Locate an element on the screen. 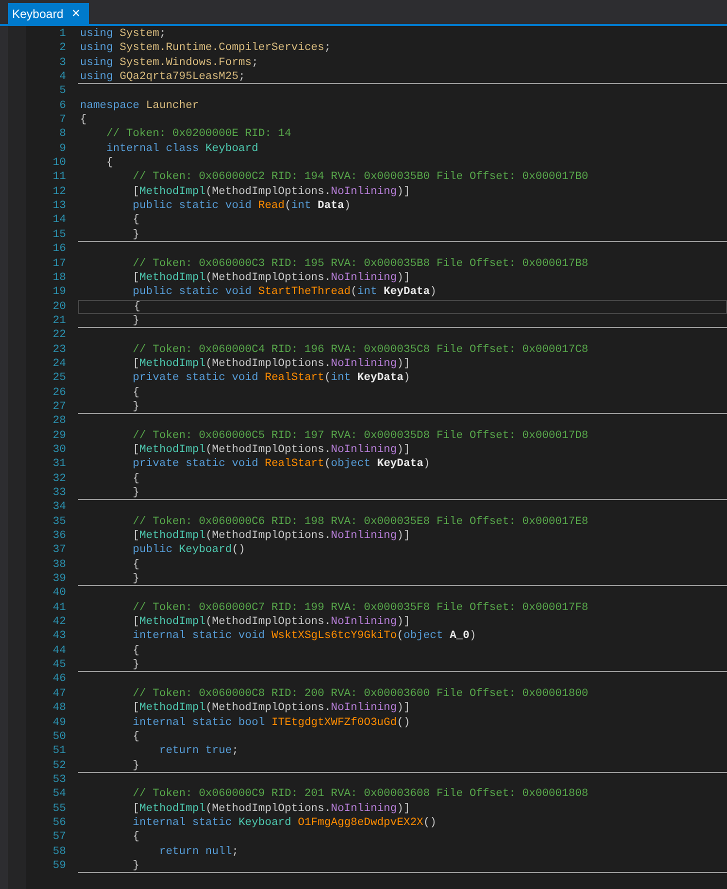 This screenshot has width=727, height=889. code-line: return true; is located at coordinates (198, 751).